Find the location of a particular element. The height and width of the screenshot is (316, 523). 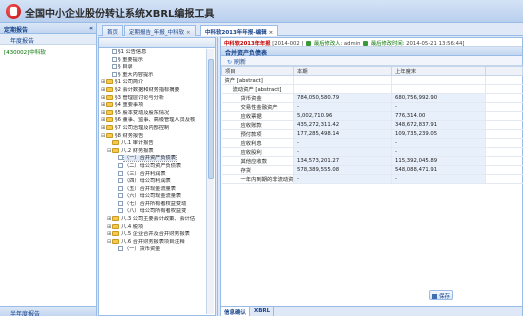

tree-item: ⊞ §3 管理层讨论与分析 is located at coordinates (152, 98).